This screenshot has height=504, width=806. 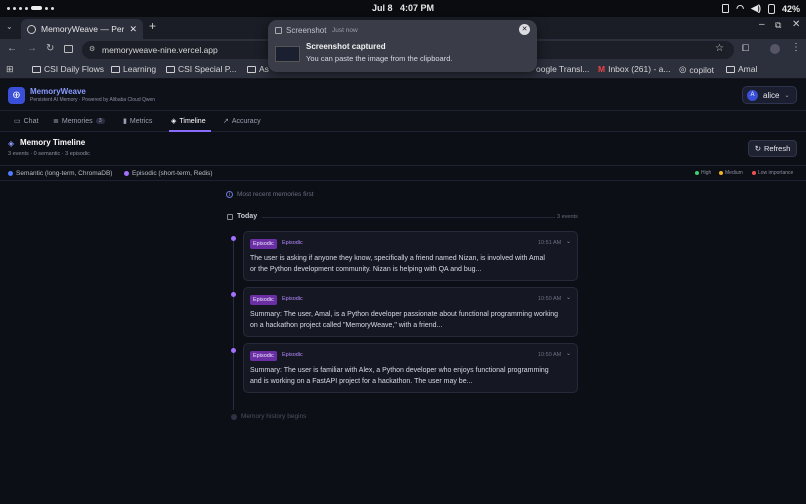 I want to click on url-text: memoryweave-nine.vercel.app, so click(x=160, y=50).